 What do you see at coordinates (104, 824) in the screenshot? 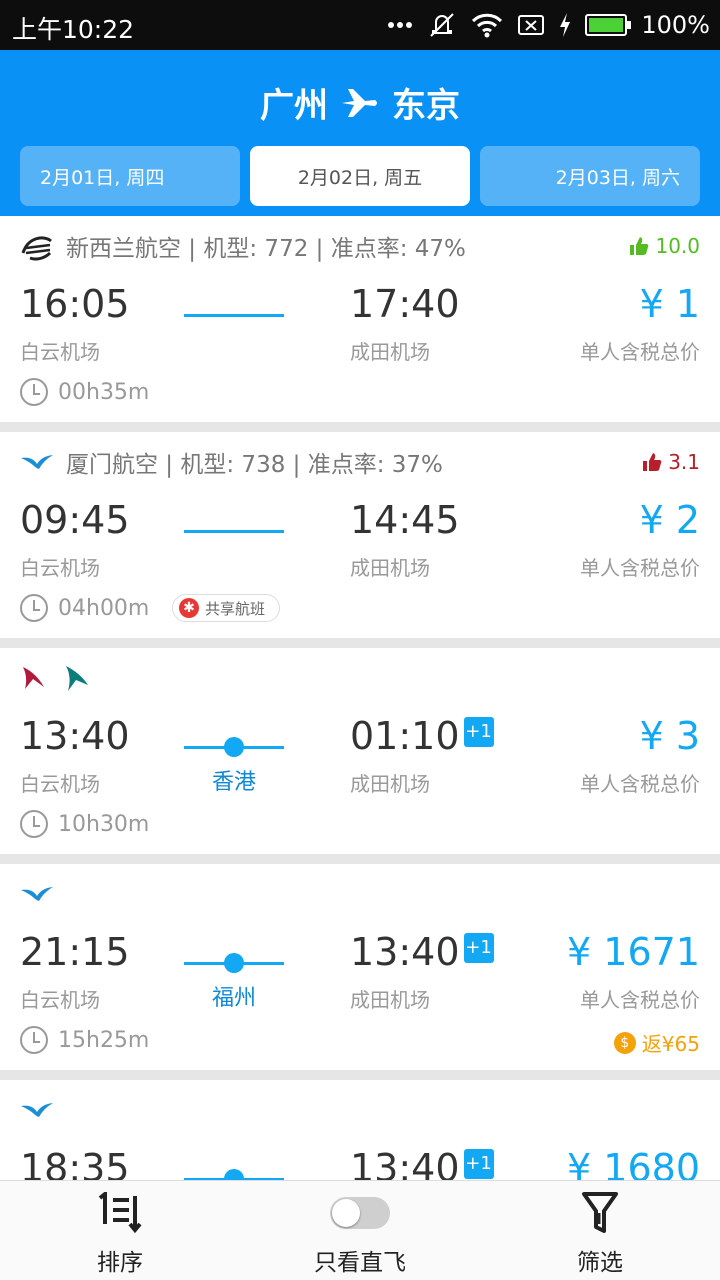
I see `duration-text: 10h30m` at bounding box center [104, 824].